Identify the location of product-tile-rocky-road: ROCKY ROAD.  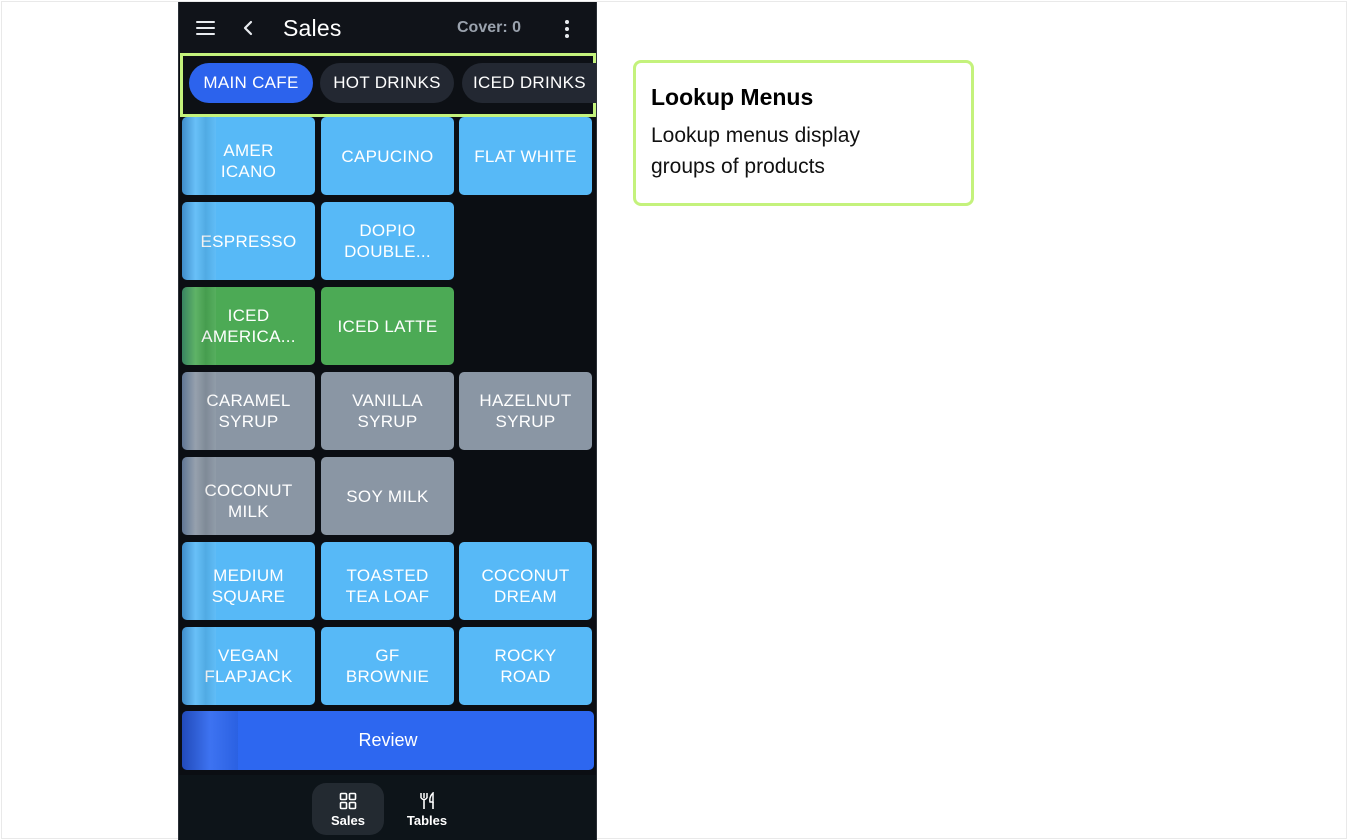
(525, 666).